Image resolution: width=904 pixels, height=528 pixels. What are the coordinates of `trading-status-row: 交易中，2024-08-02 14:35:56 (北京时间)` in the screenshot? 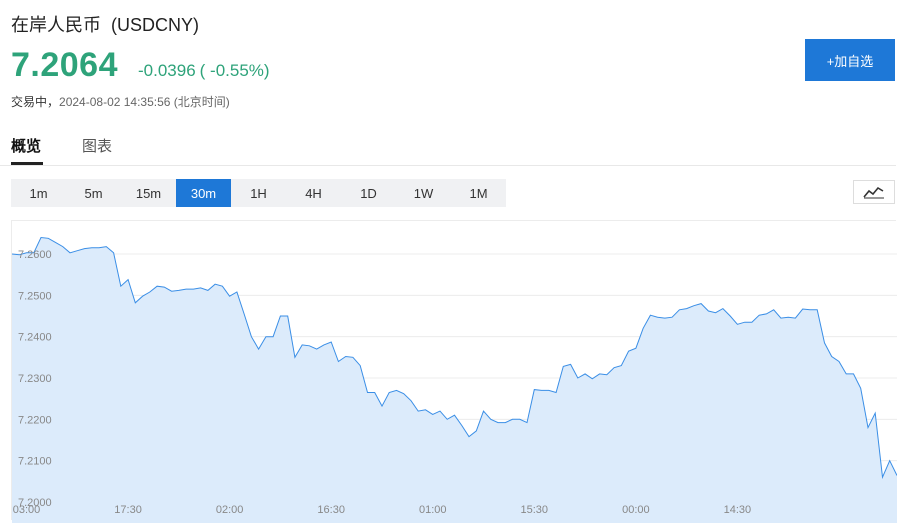 It's located at (120, 101).